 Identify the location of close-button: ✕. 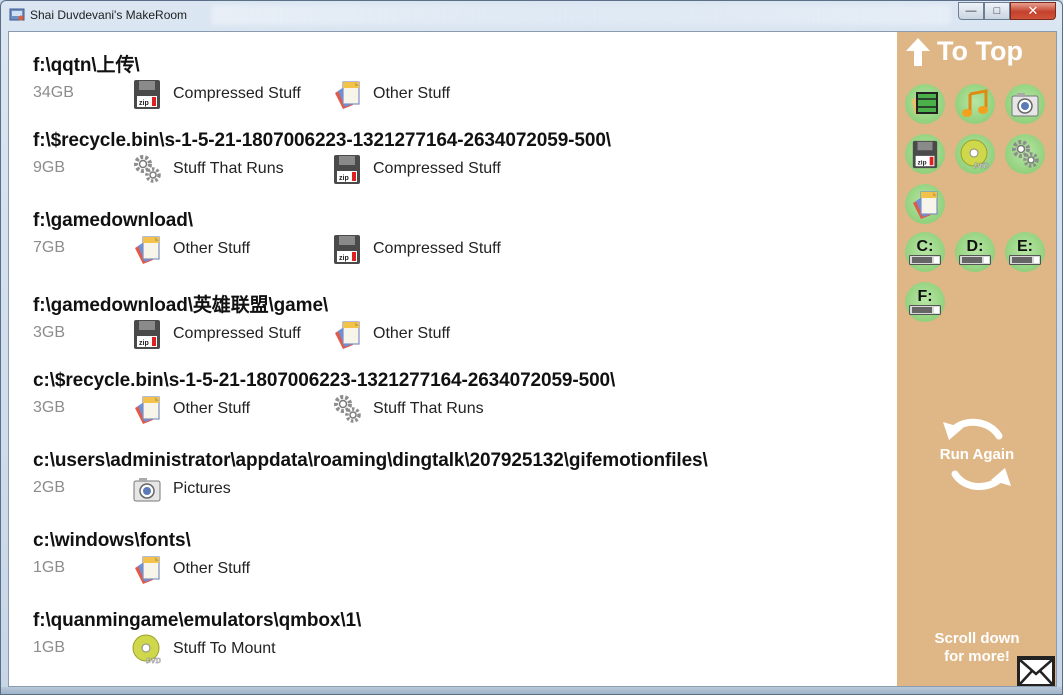
(1033, 11).